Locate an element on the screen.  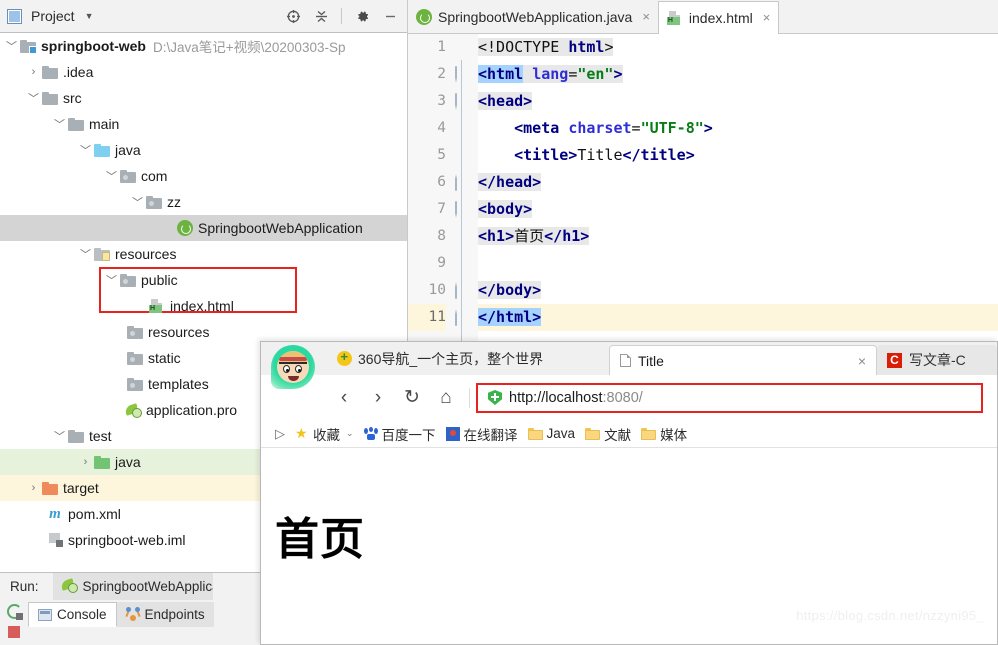
run-configuration-tab: SpringbootWebApplica is located at coordinates (132, 586).